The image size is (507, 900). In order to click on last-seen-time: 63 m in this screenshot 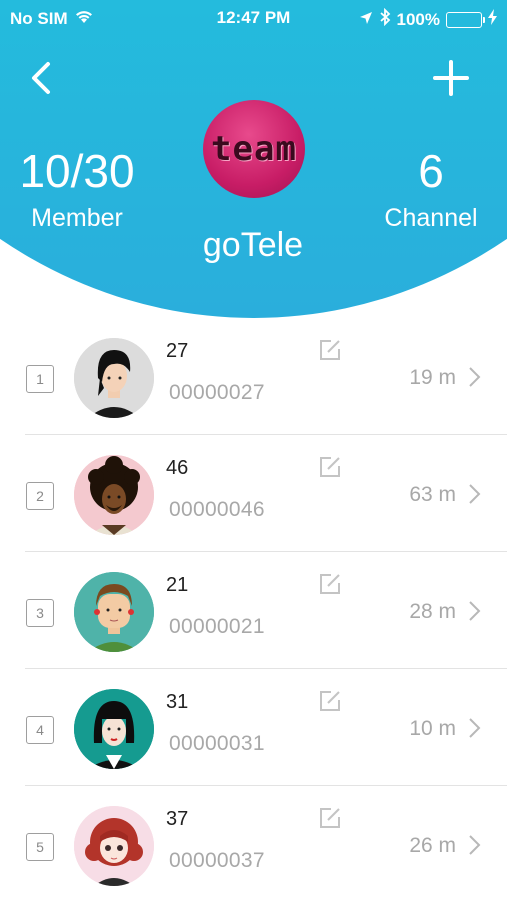, I will do `click(432, 494)`.